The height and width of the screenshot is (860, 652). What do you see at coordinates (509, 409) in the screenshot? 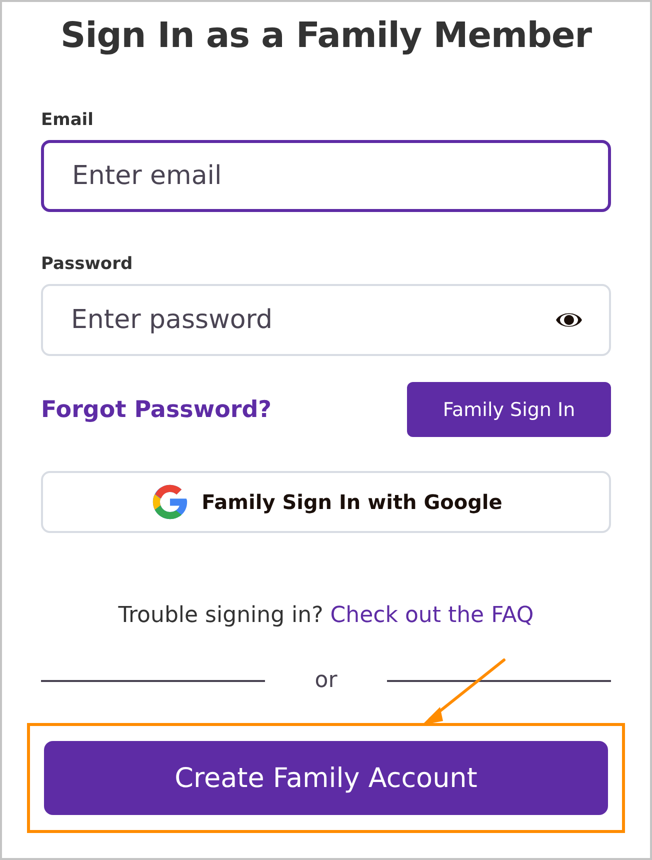
I see `sign-in-button: Family Sign In` at bounding box center [509, 409].